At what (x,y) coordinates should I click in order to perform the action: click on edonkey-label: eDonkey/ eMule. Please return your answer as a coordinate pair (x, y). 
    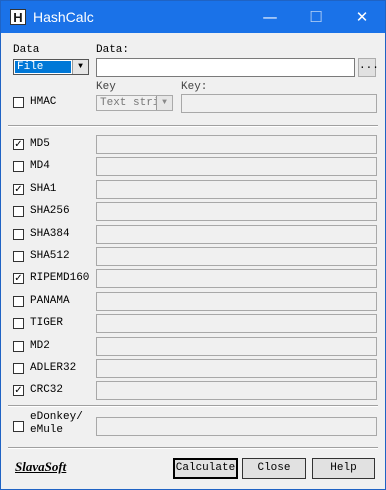
    Looking at the image, I should click on (56, 424).